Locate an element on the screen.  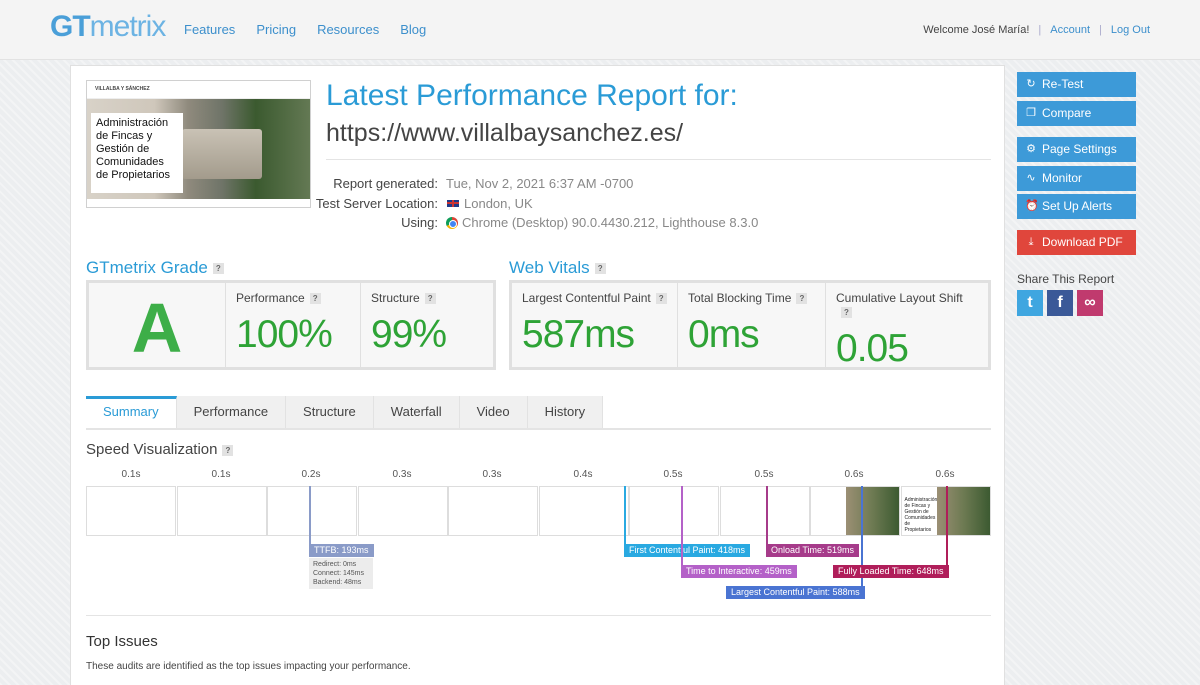
ttfb-connect: Connect: 145ms is located at coordinates (338, 573).